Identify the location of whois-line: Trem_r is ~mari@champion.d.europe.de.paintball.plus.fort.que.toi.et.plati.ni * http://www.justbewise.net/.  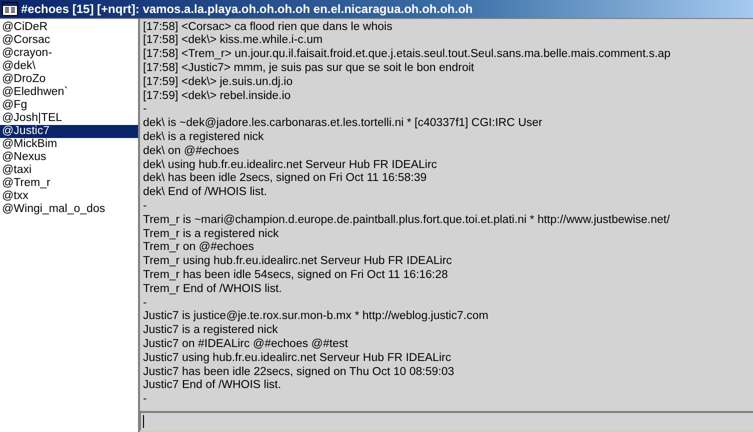
(407, 221).